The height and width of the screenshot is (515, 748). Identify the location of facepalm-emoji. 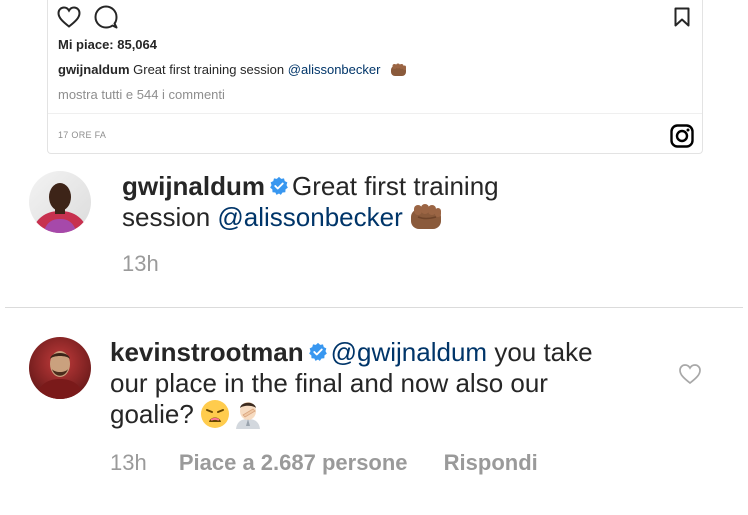
(247, 416).